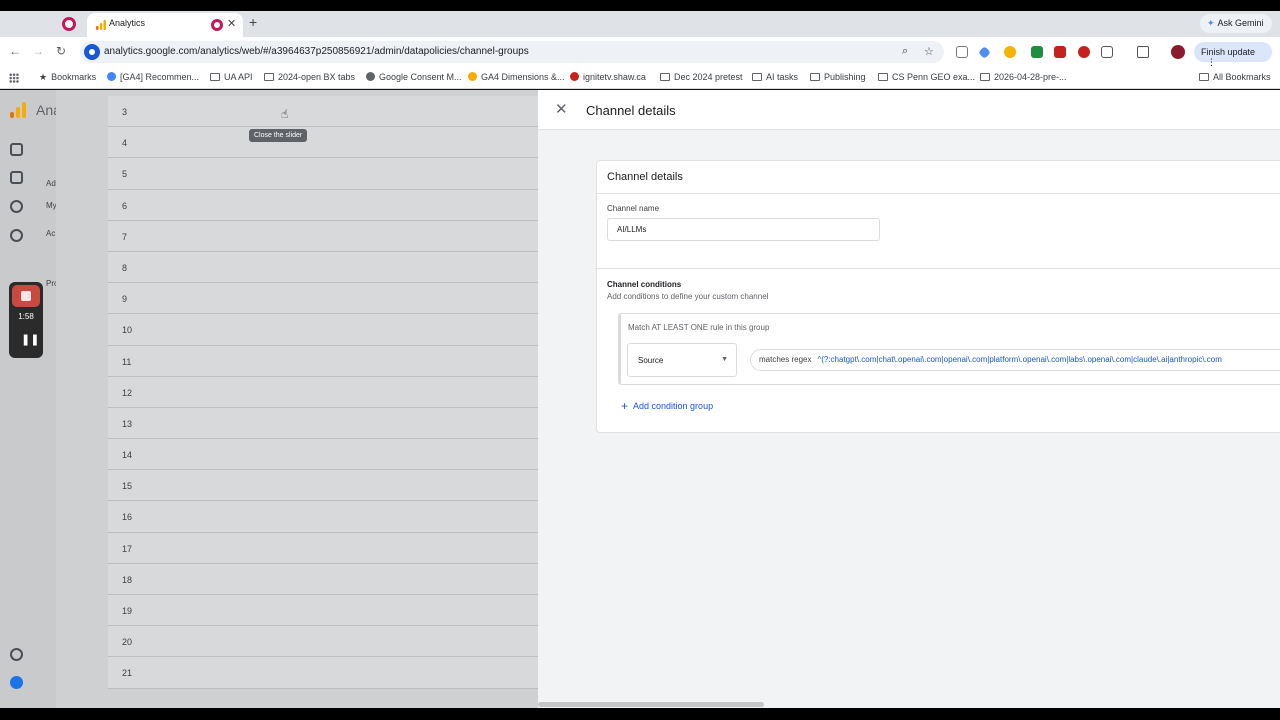 The height and width of the screenshot is (720, 1280). I want to click on apps-grid-icon, so click(14, 78).